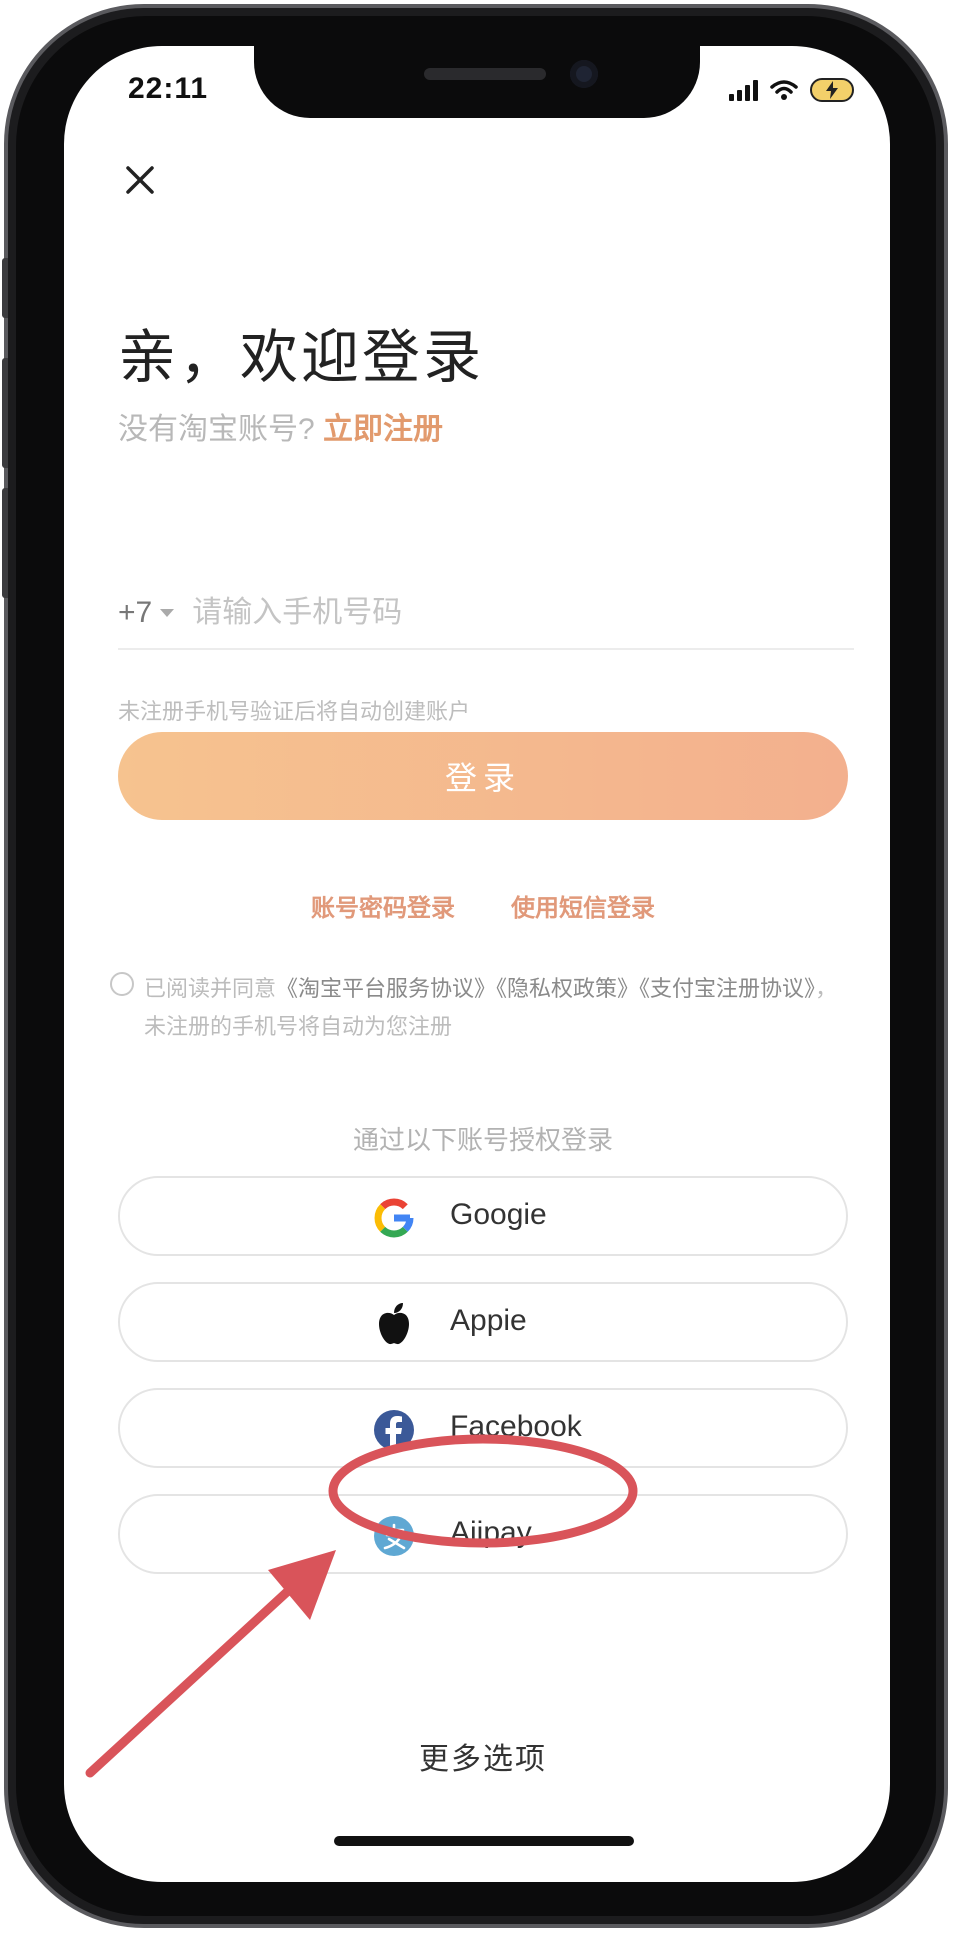  I want to click on home-indicator, so click(484, 1841).